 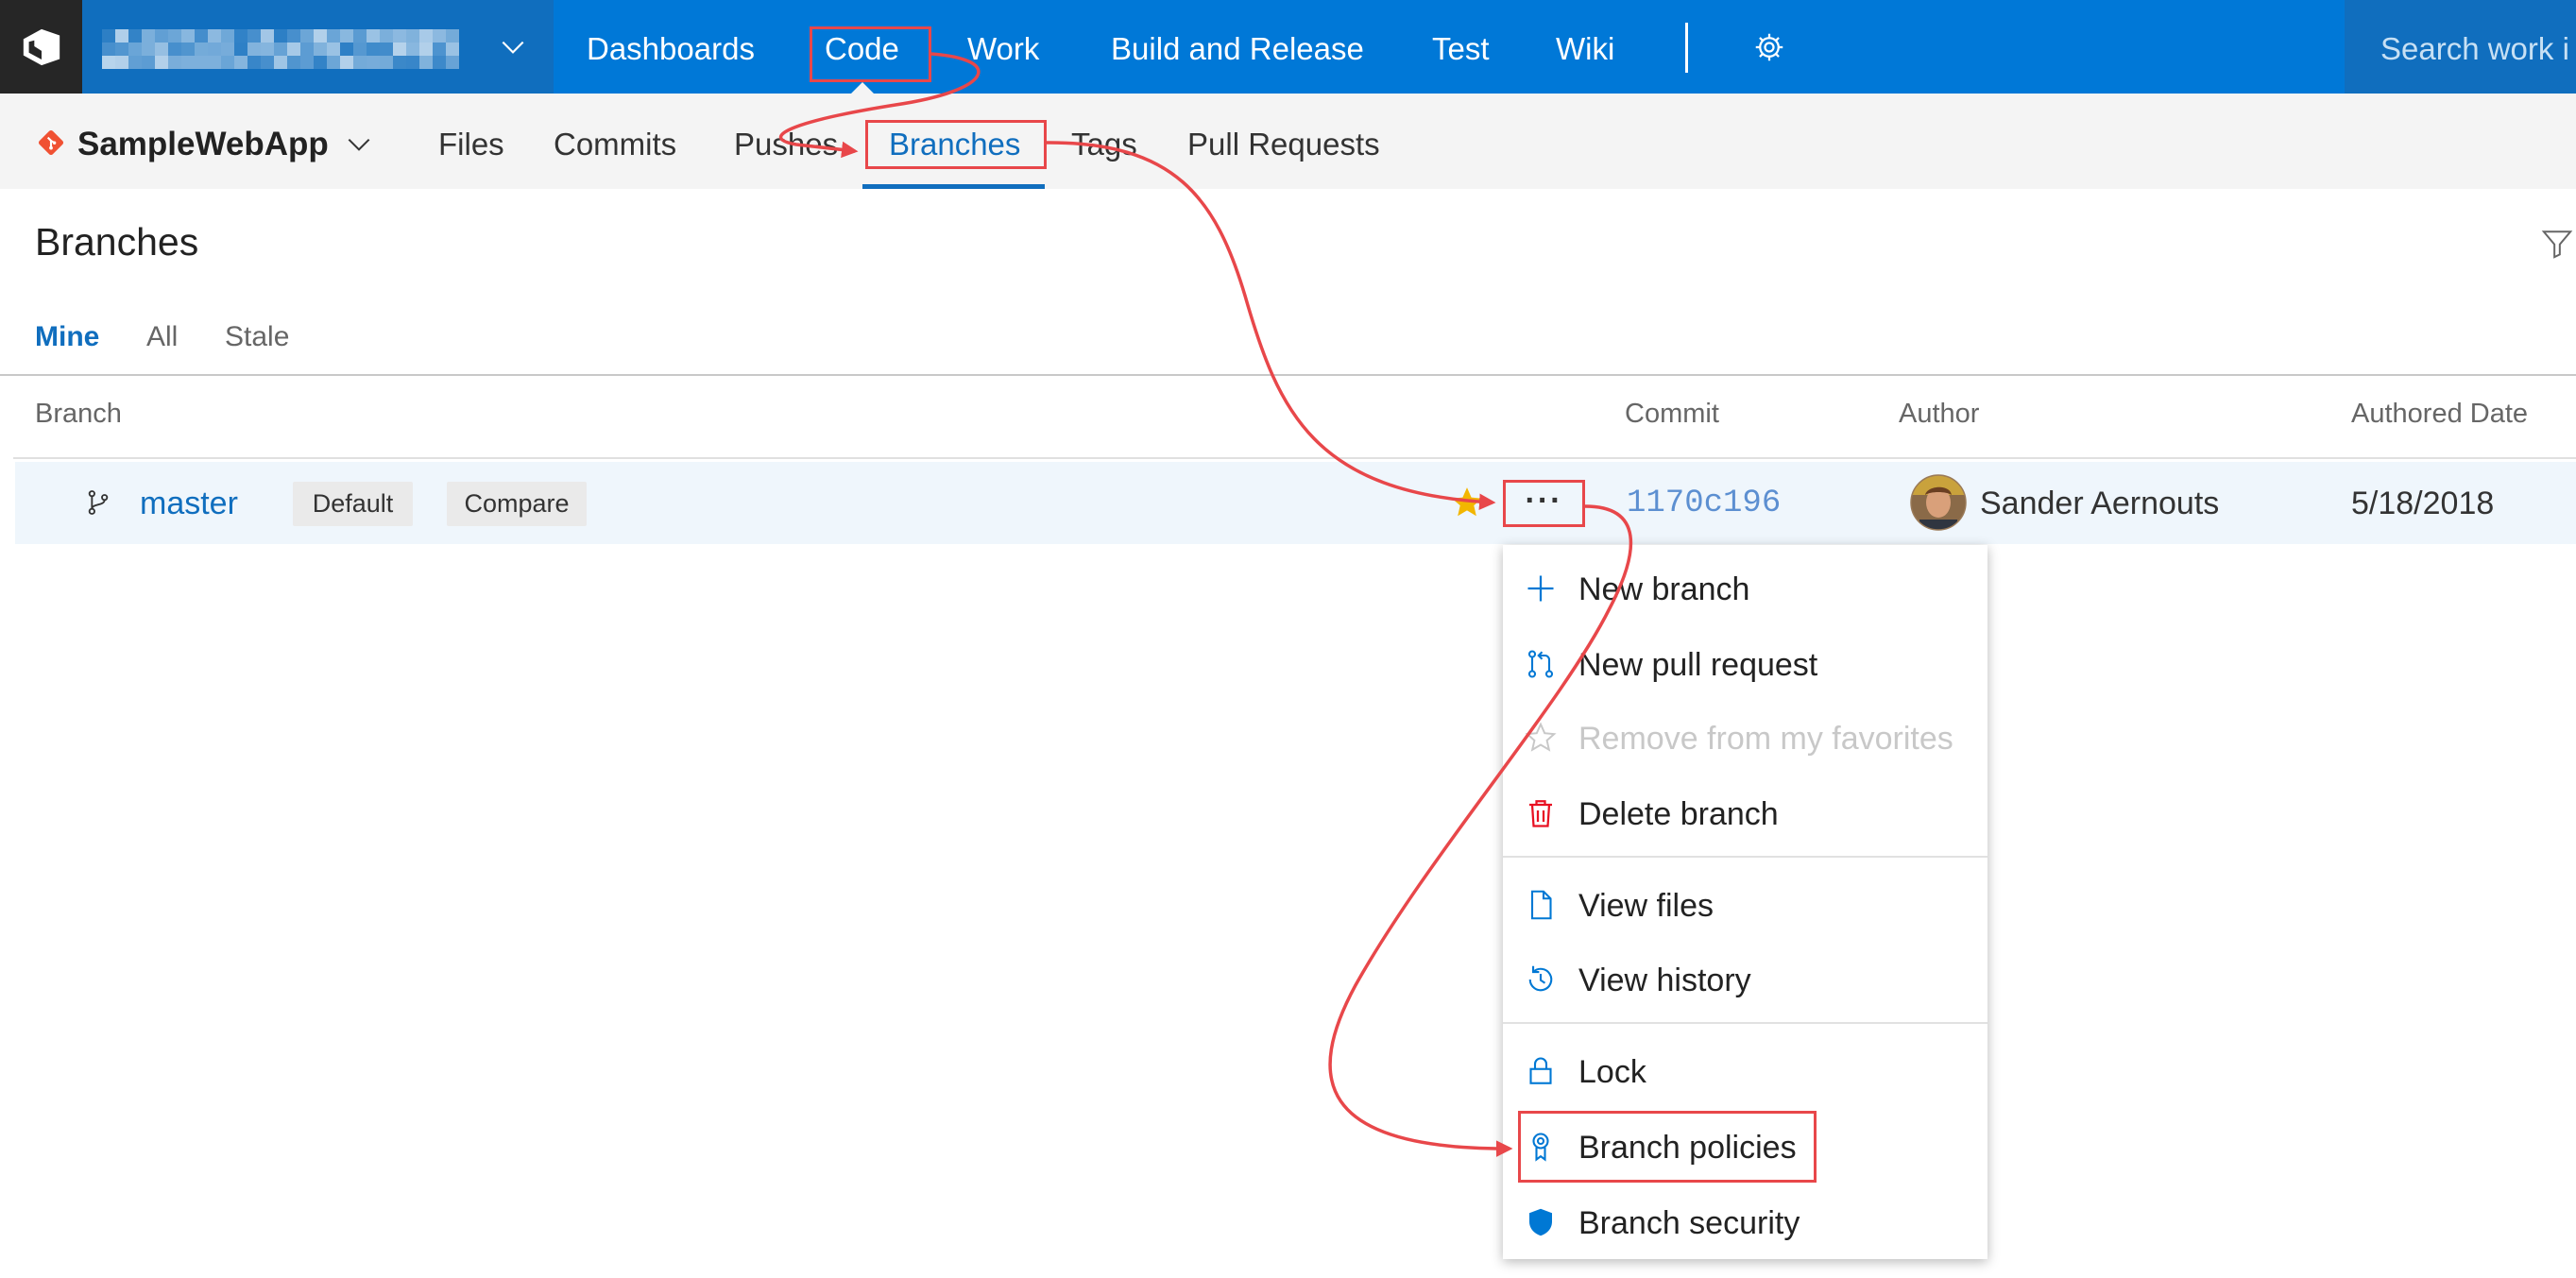 I want to click on product-logo, so click(x=41, y=47).